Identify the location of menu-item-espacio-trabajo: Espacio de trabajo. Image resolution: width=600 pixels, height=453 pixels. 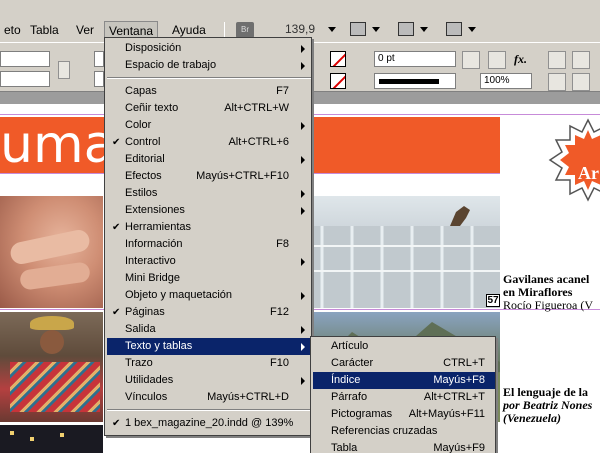
(209, 65).